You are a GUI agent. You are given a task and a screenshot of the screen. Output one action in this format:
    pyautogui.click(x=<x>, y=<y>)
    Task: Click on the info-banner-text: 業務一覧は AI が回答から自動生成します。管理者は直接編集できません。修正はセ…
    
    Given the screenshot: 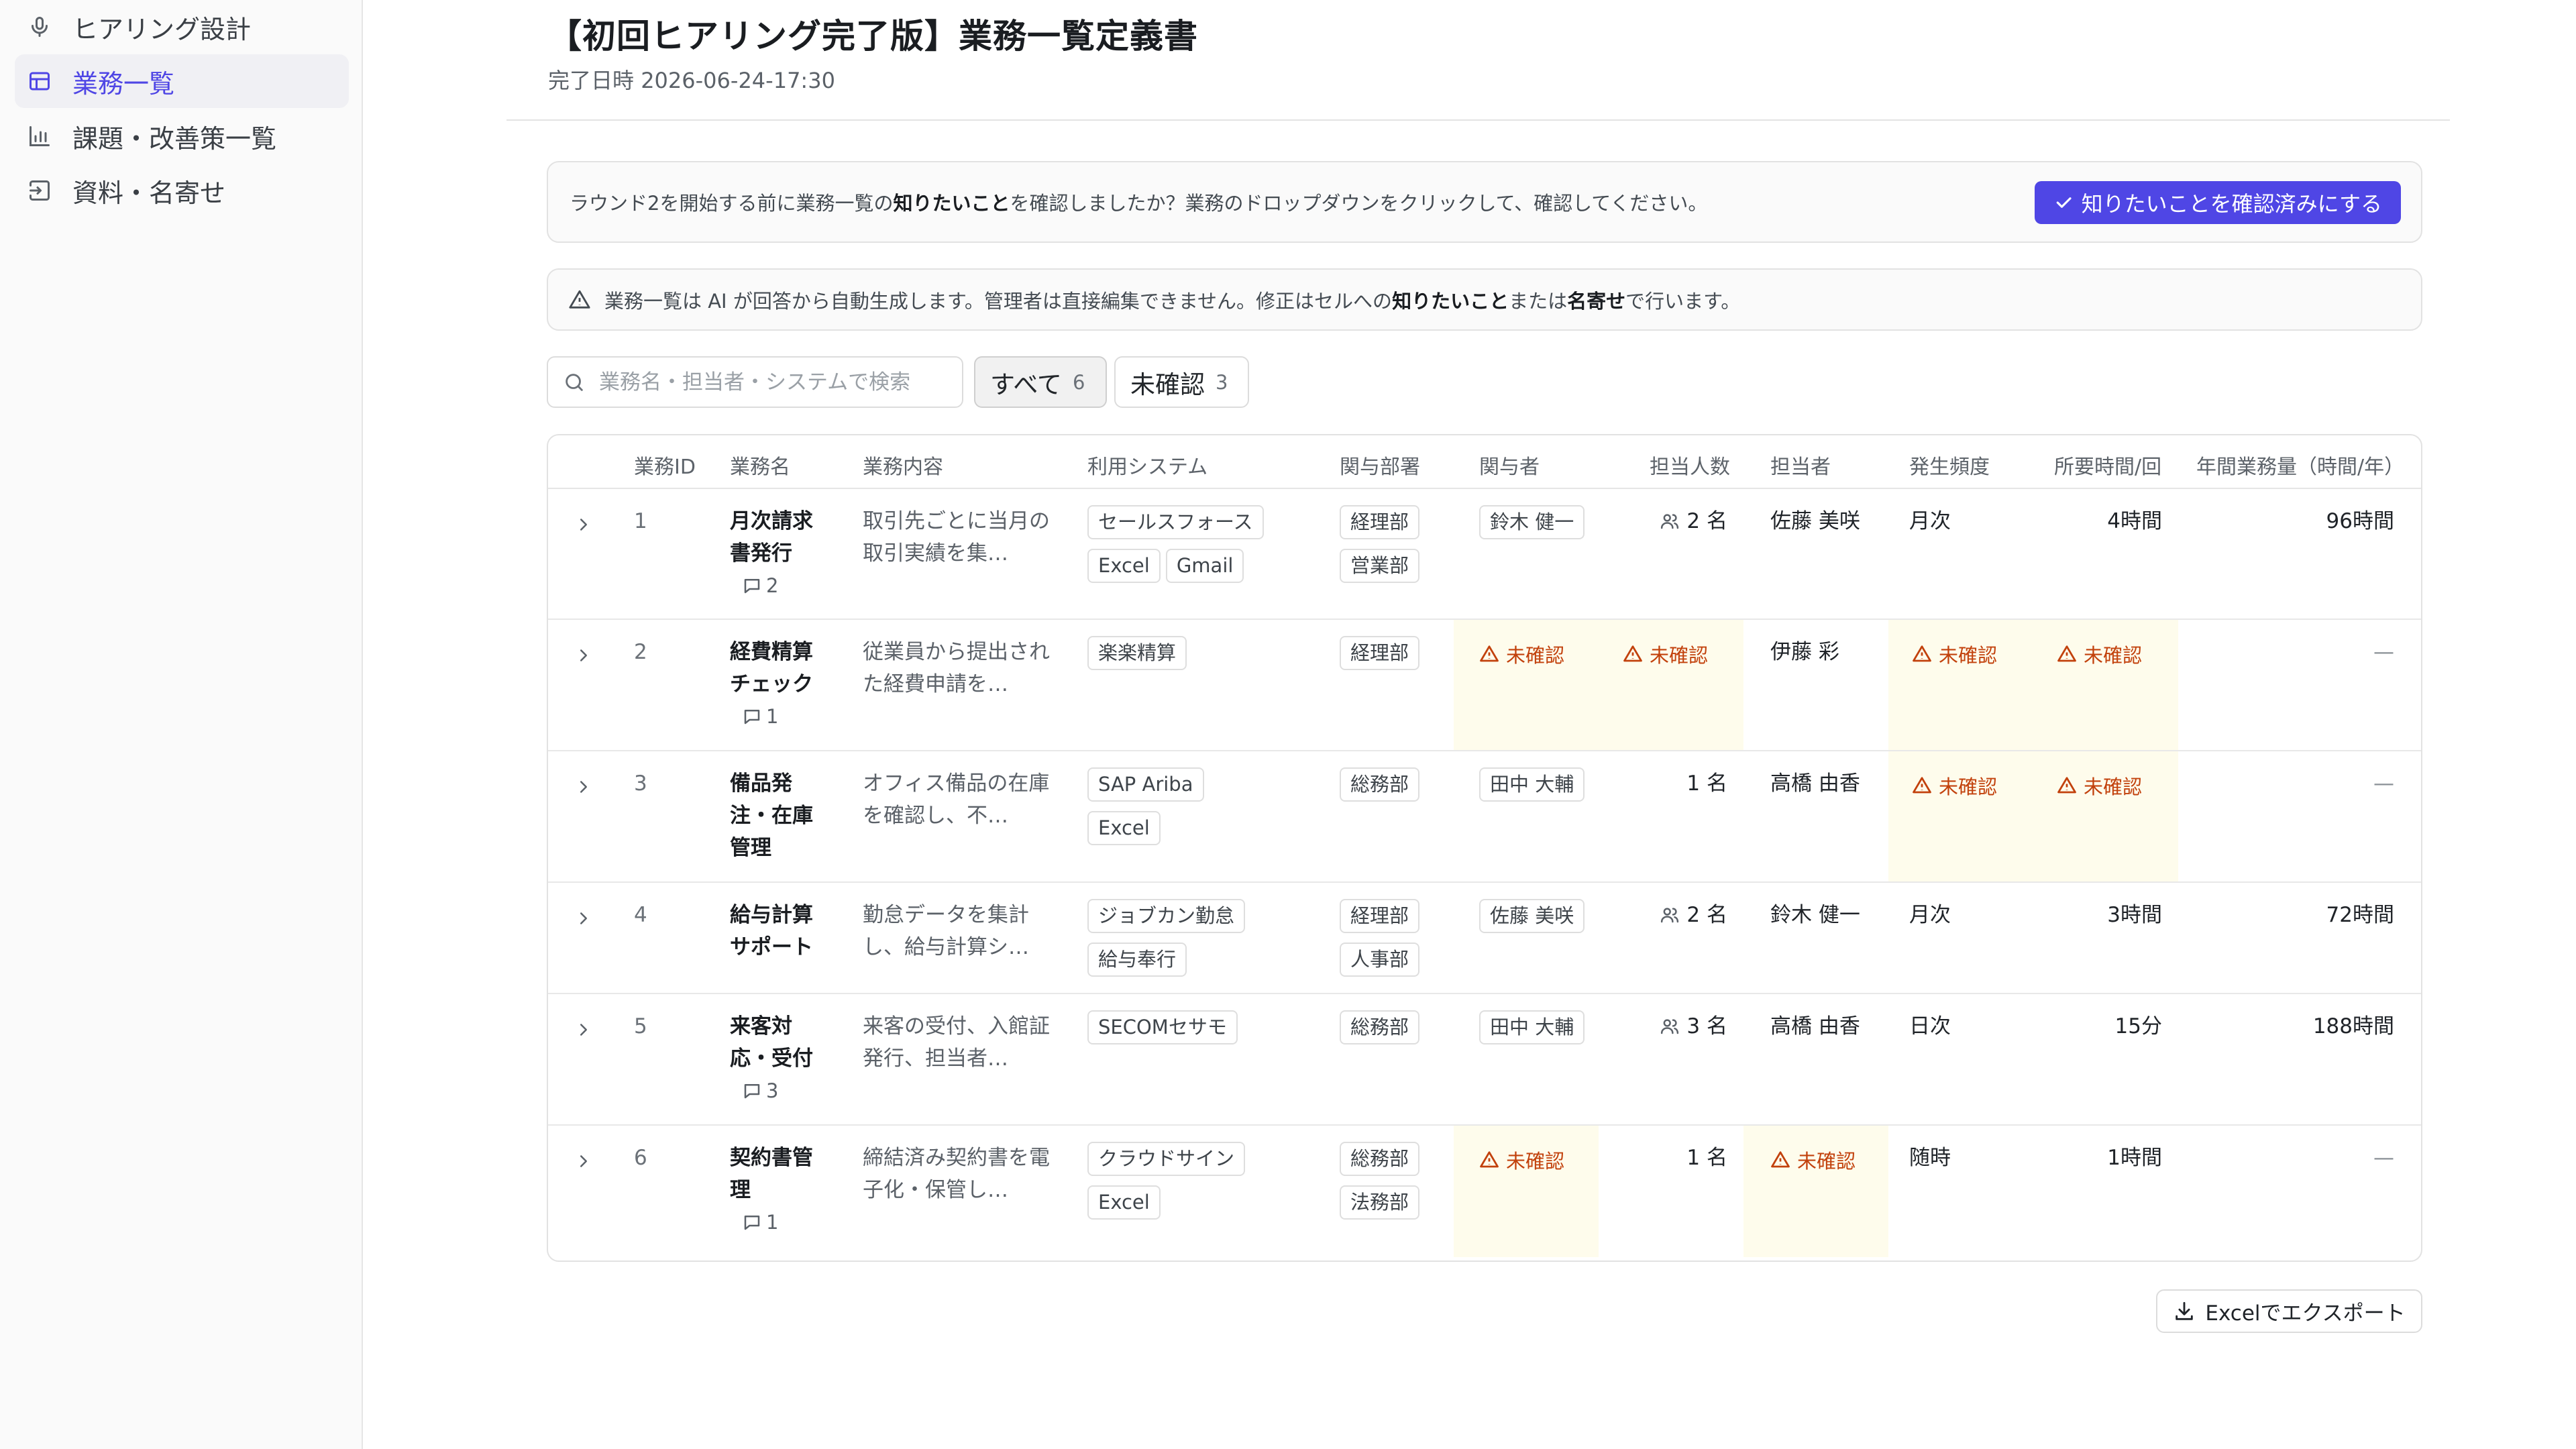 What is the action you would take?
    pyautogui.click(x=1172, y=301)
    